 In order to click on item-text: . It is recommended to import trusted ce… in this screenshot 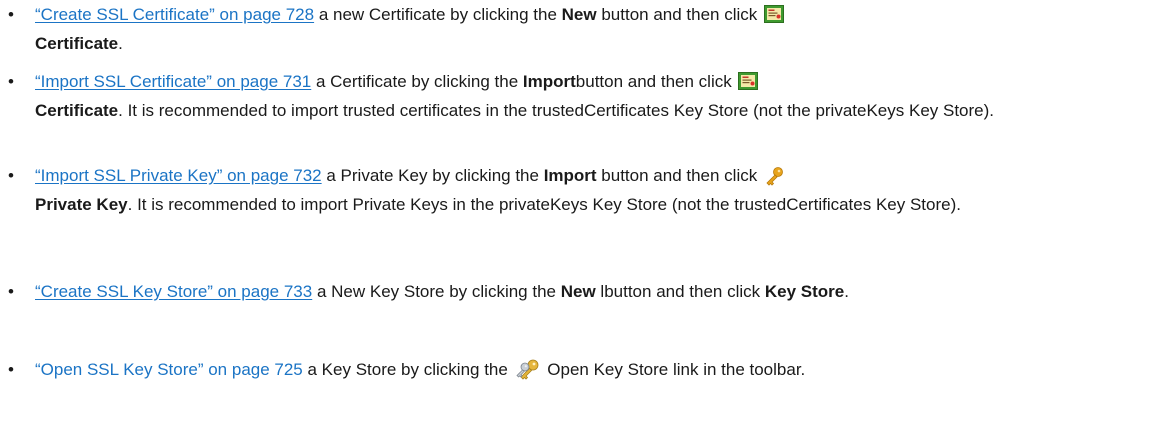, I will do `click(556, 110)`.